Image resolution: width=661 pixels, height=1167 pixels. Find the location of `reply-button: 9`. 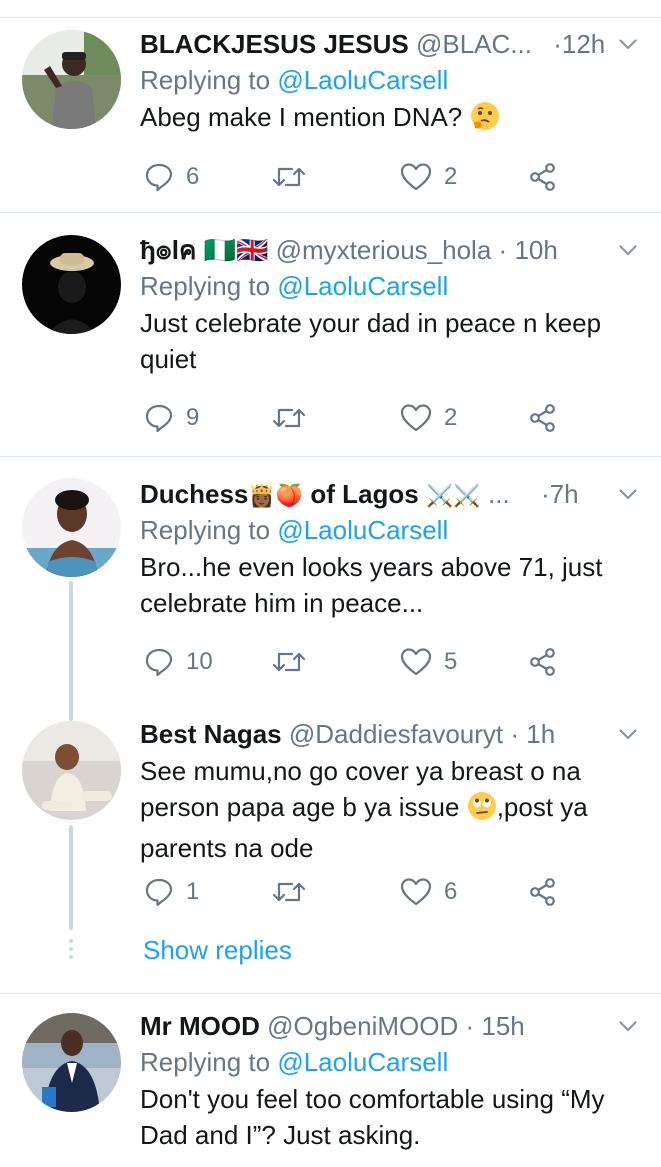

reply-button: 9 is located at coordinates (171, 418).